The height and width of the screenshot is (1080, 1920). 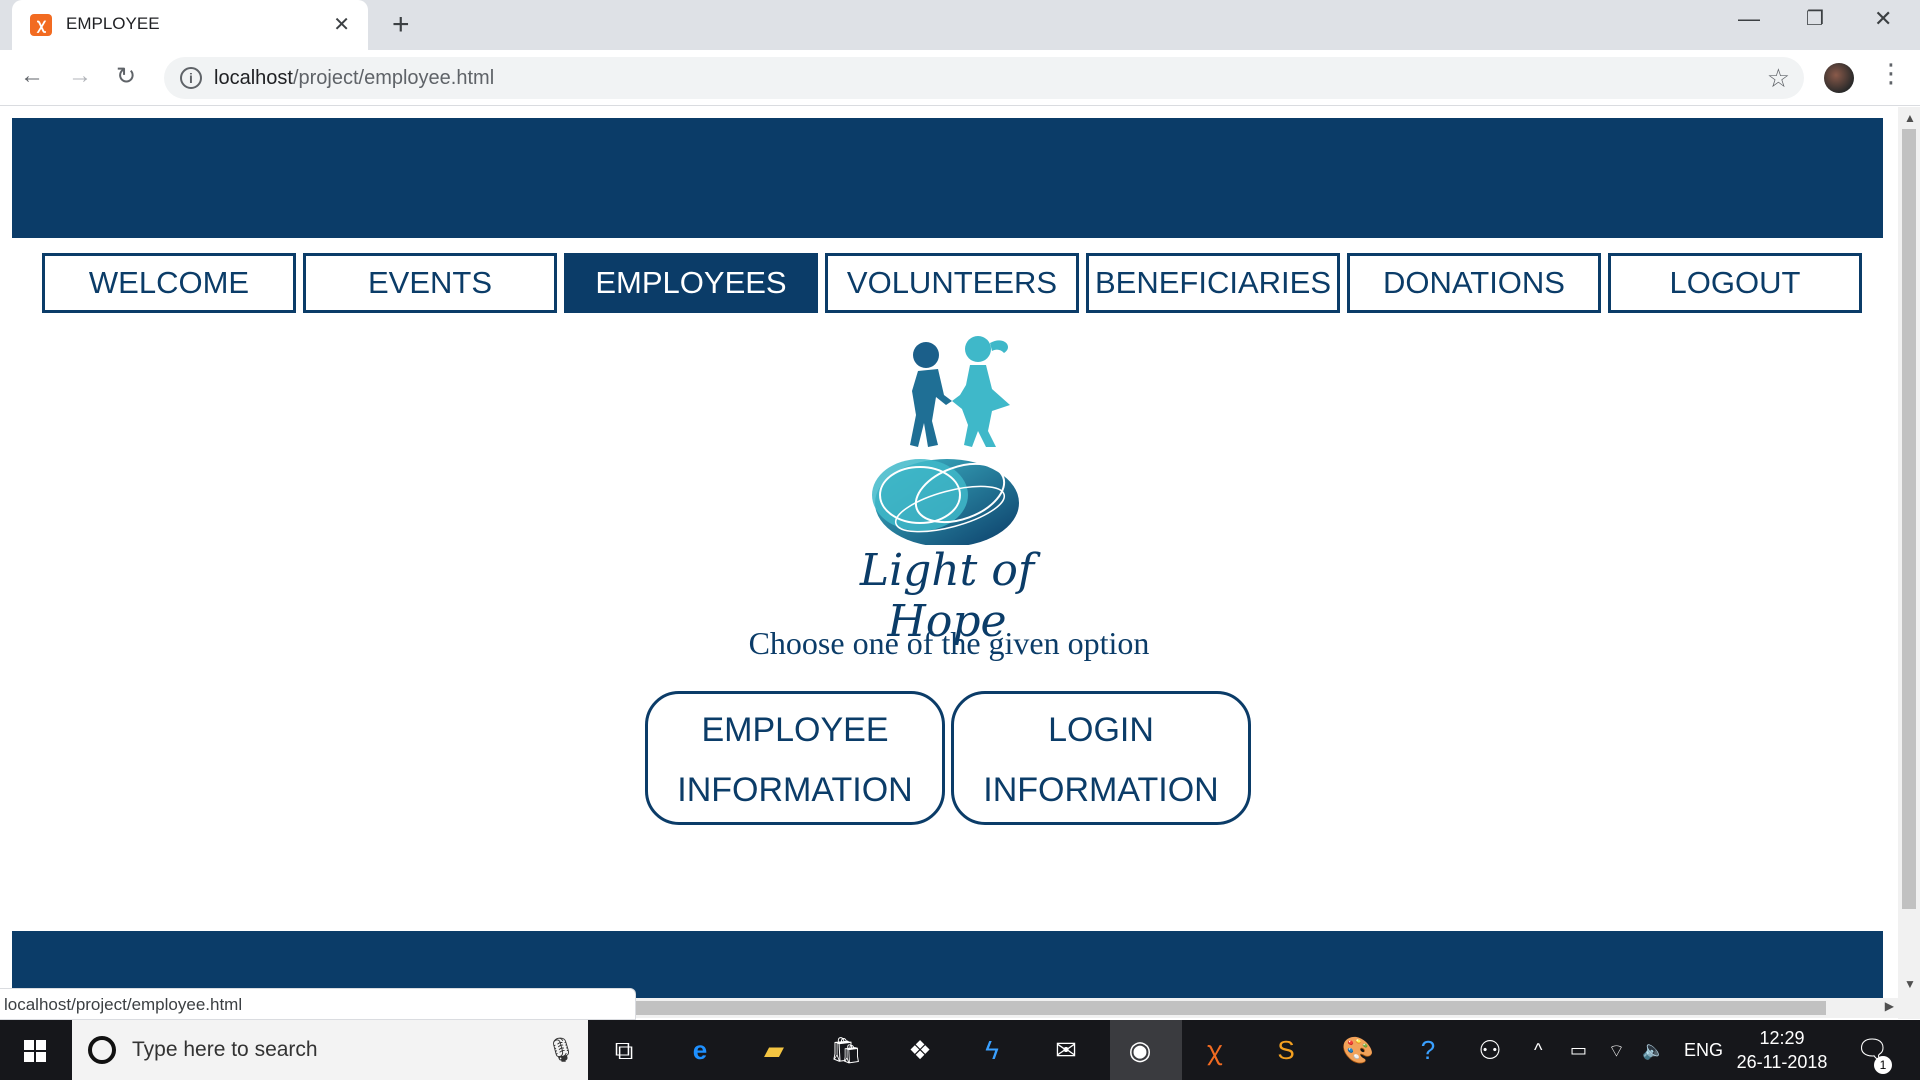 I want to click on browser-tab: ꭓ EMPLOYEE ✕, so click(x=190, y=25).